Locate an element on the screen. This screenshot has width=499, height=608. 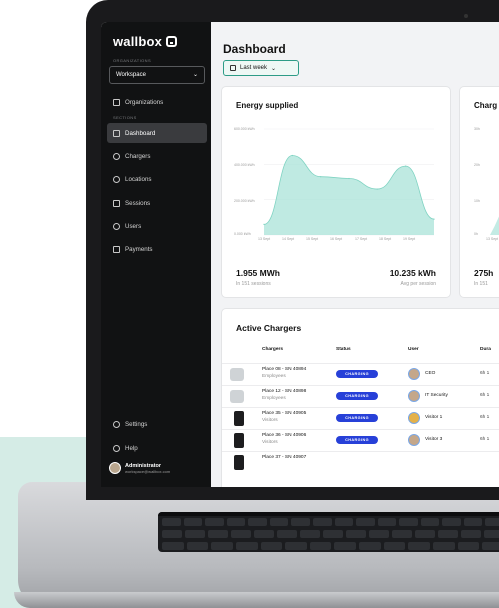
charging-area is located at coordinates (494, 225).